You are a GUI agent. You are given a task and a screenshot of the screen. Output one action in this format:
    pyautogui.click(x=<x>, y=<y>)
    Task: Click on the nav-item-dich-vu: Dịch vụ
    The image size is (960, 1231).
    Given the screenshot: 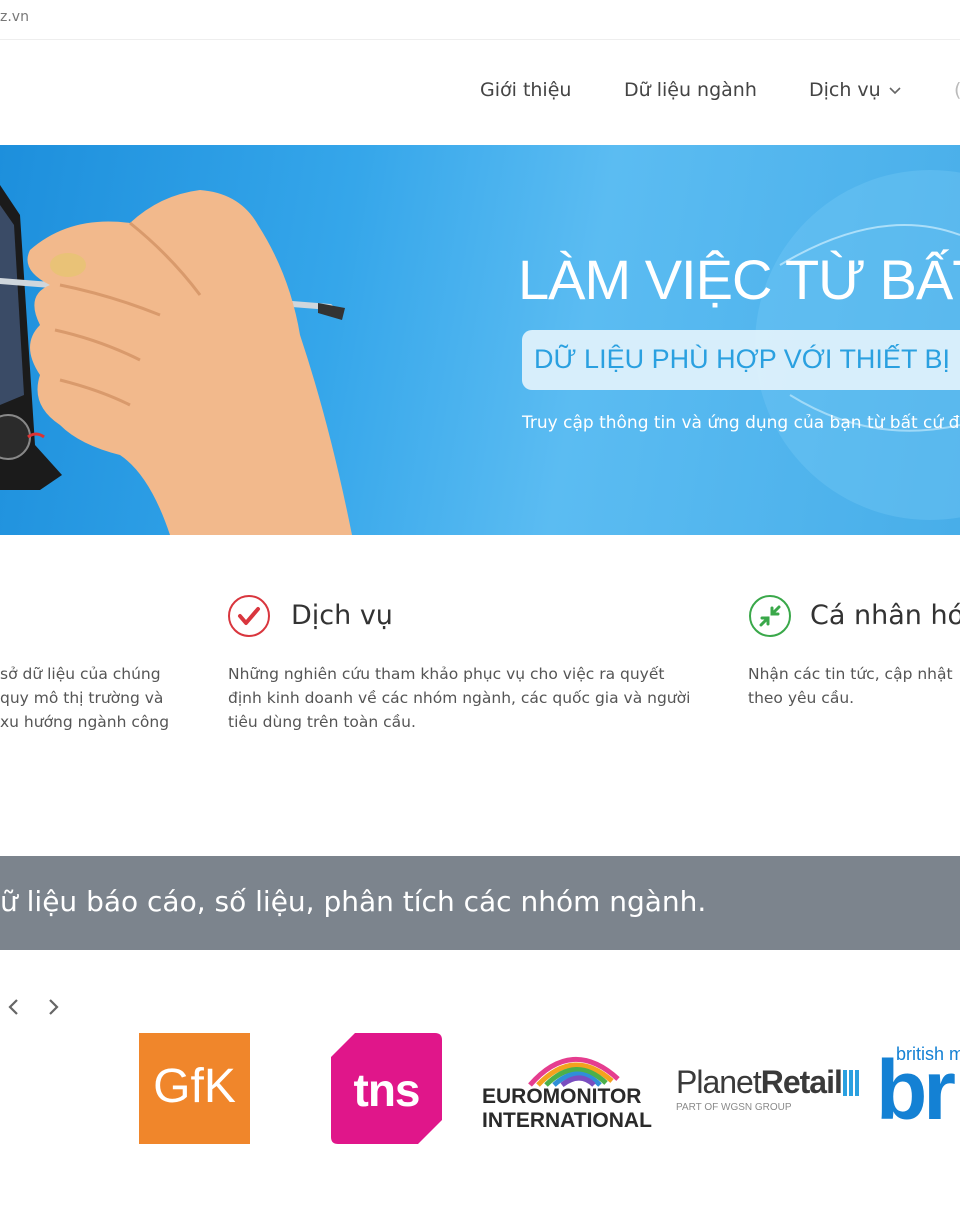 What is the action you would take?
    pyautogui.click(x=855, y=90)
    